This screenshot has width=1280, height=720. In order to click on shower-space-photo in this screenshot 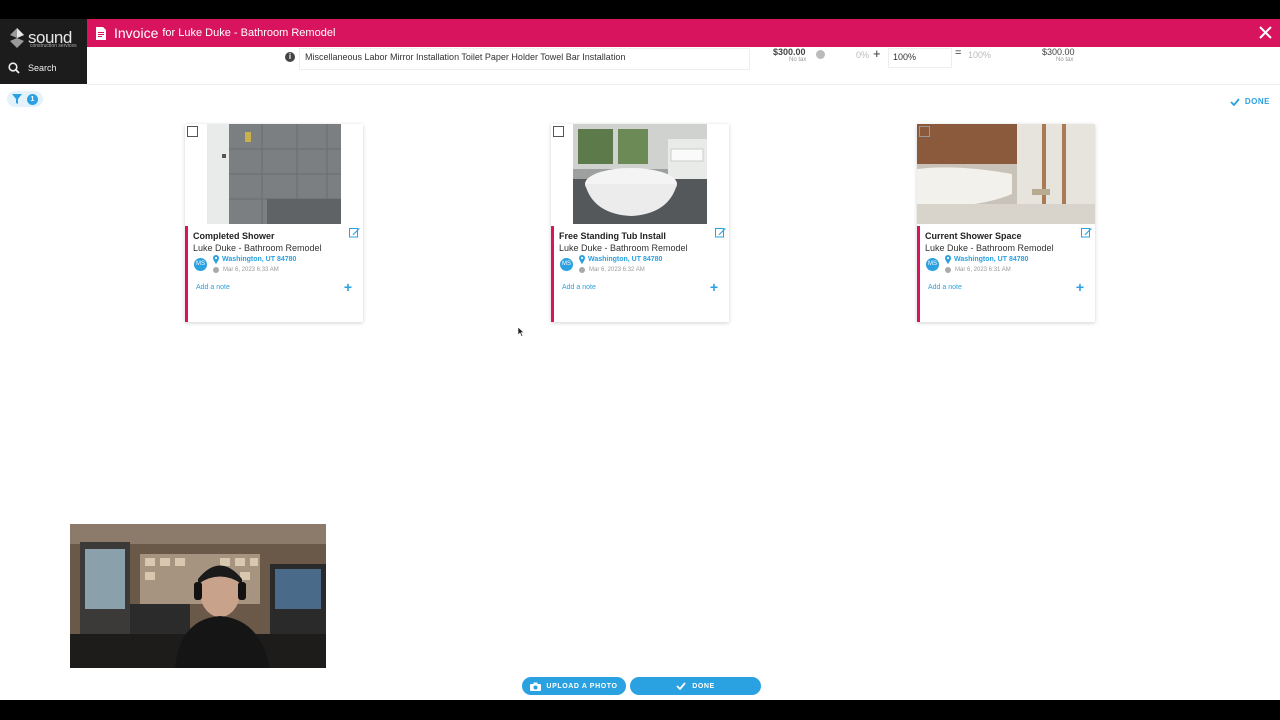, I will do `click(1006, 174)`.